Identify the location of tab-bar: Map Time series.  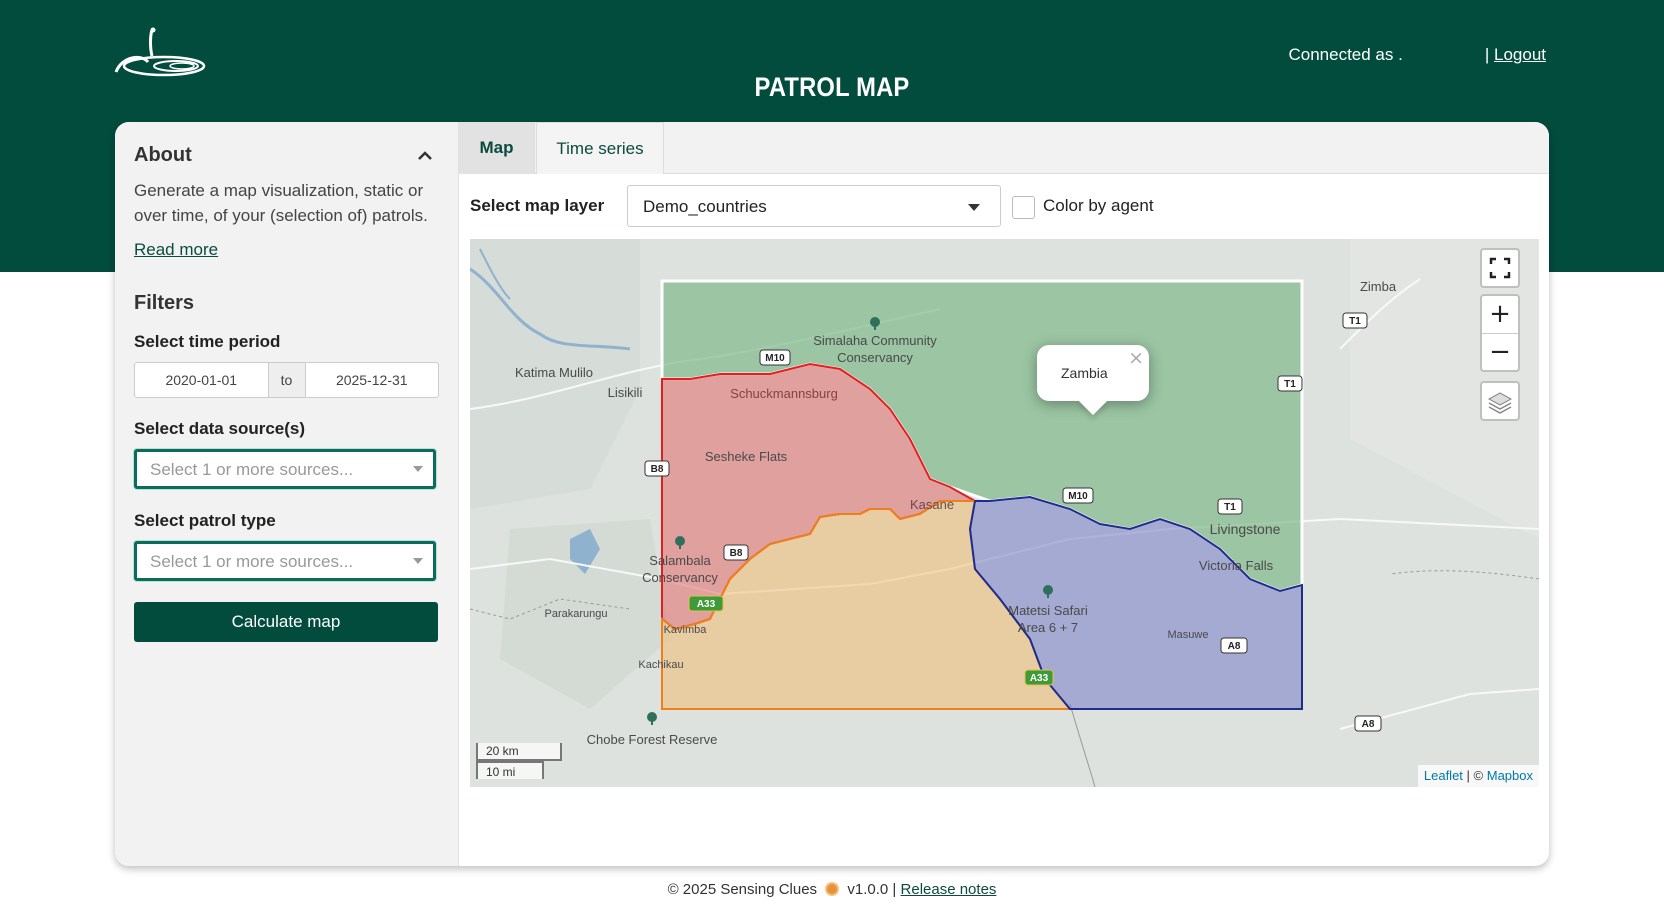
(1004, 148).